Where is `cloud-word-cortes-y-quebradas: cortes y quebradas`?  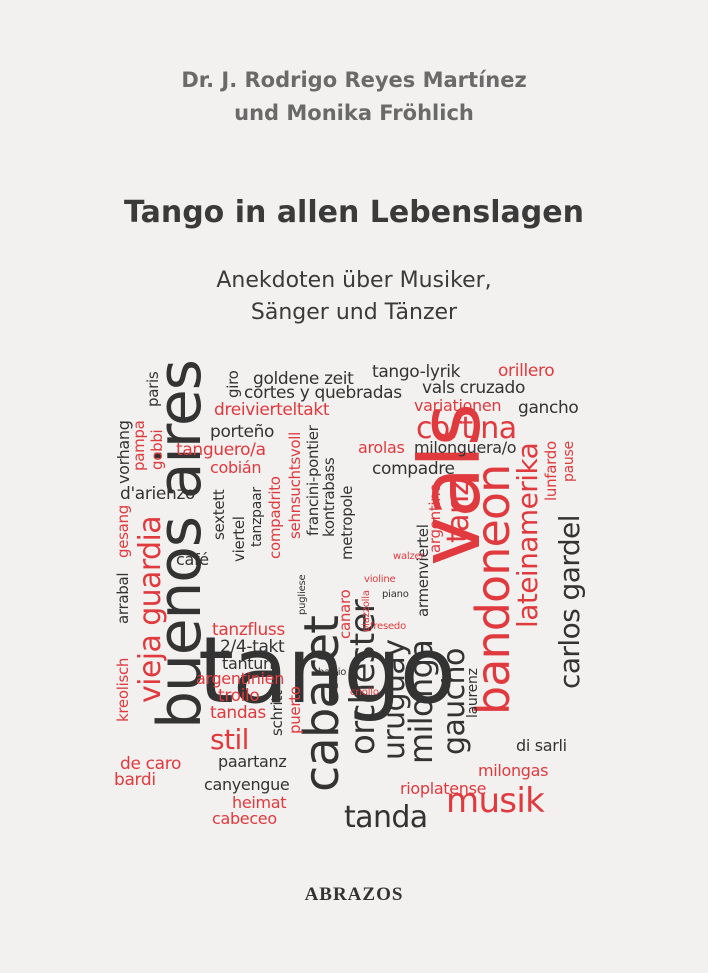
cloud-word-cortes-y-quebradas: cortes y quebradas is located at coordinates (323, 393).